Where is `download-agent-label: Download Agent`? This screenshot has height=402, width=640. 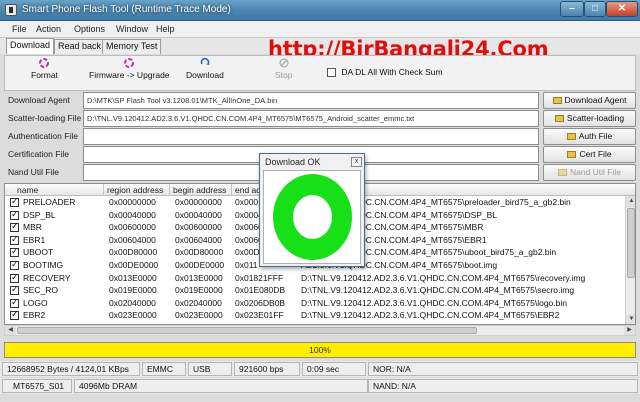 download-agent-label: Download Agent is located at coordinates (39, 100).